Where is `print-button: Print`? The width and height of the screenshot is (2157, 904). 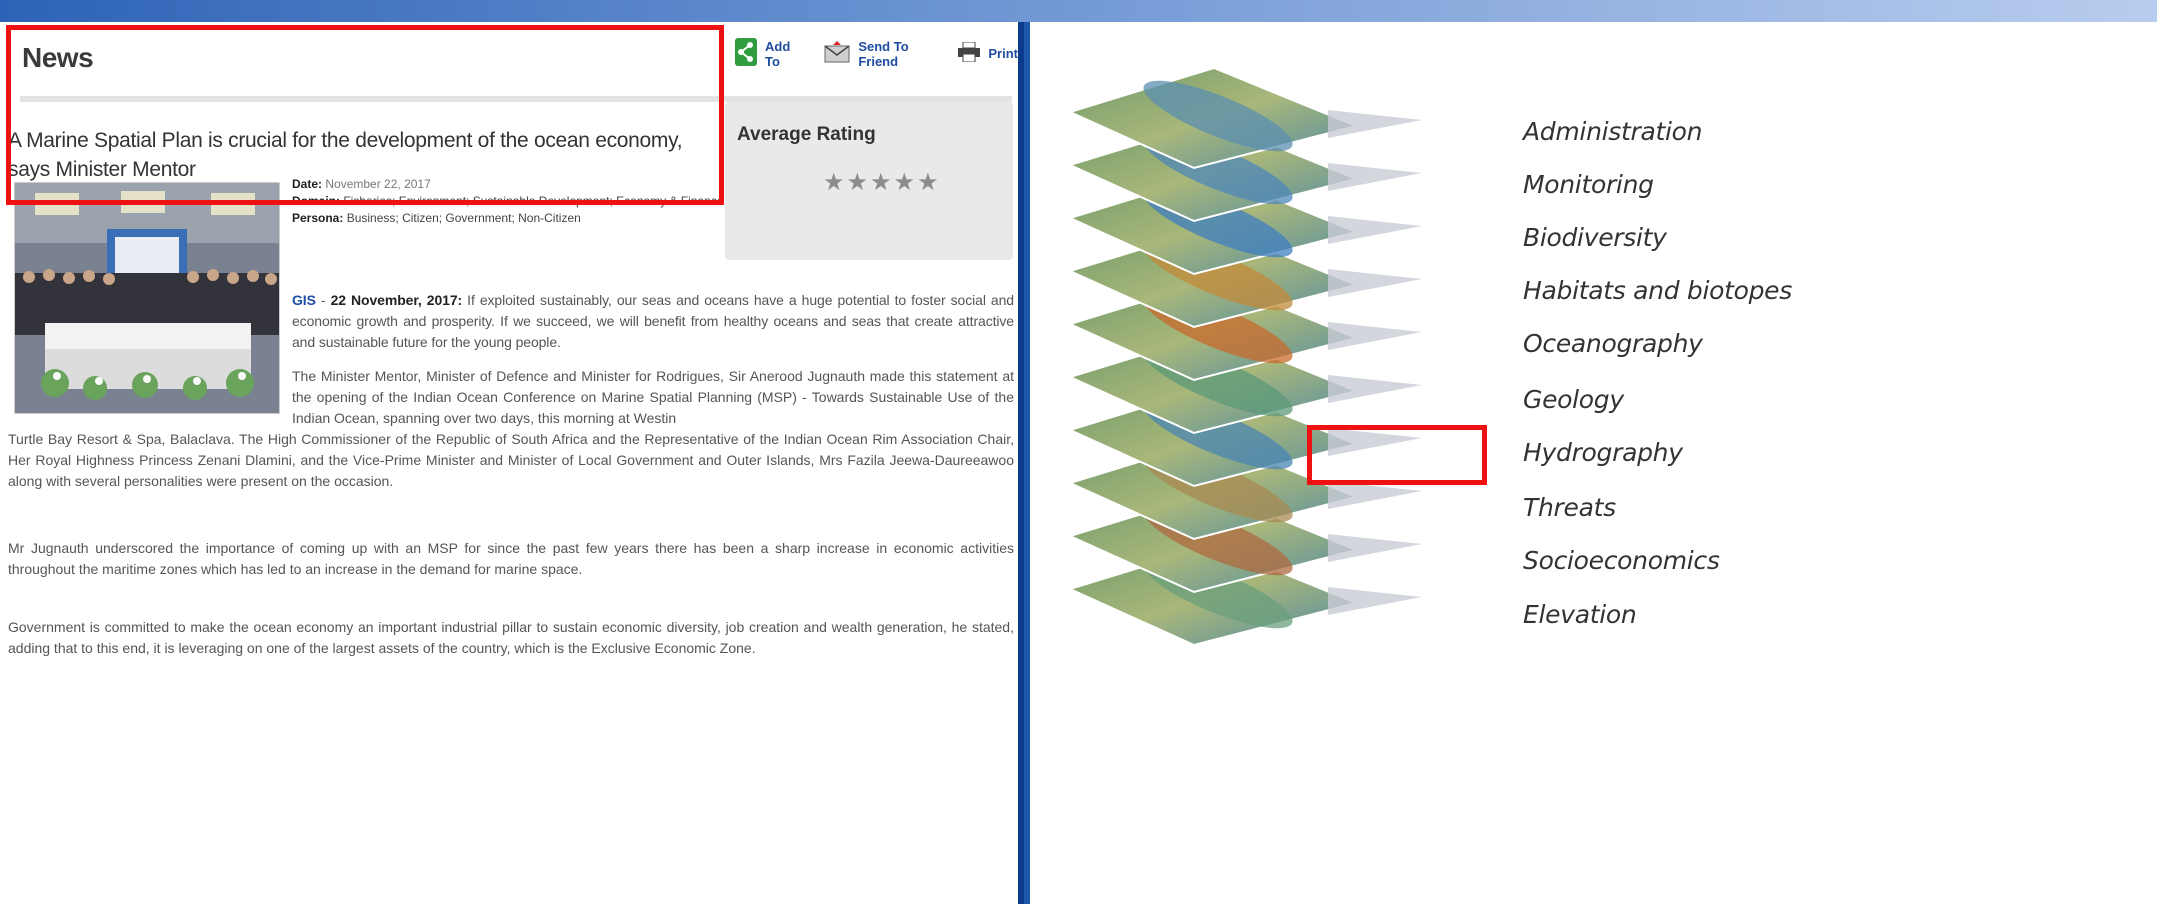
print-button: Print is located at coordinates (988, 53).